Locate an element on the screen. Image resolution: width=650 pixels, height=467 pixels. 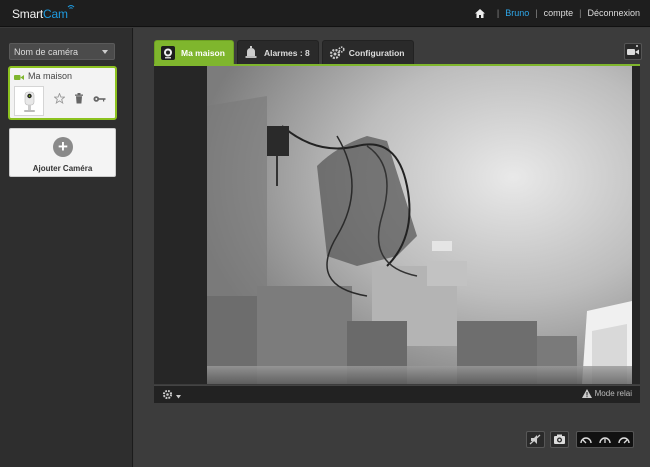
snapshot-button is located at coordinates (633, 51).